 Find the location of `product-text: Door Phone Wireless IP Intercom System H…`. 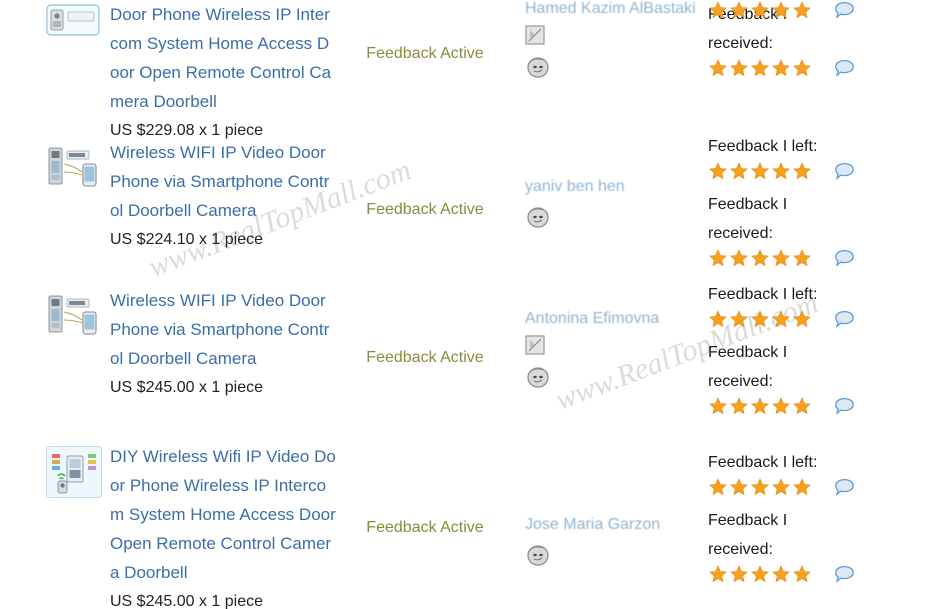

product-text: Door Phone Wireless IP Intercom System H… is located at coordinates (223, 72).